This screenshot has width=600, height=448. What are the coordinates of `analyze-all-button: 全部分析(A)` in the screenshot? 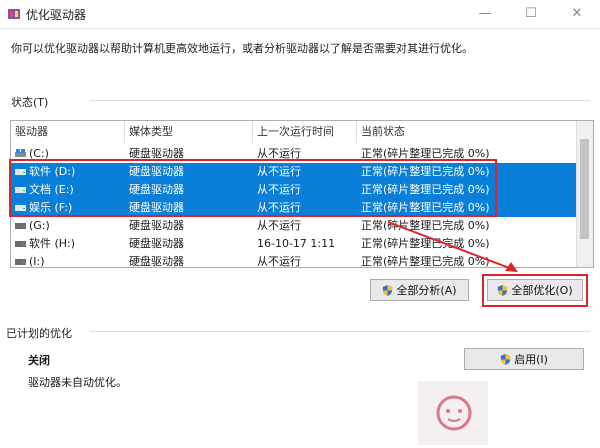 It's located at (419, 290).